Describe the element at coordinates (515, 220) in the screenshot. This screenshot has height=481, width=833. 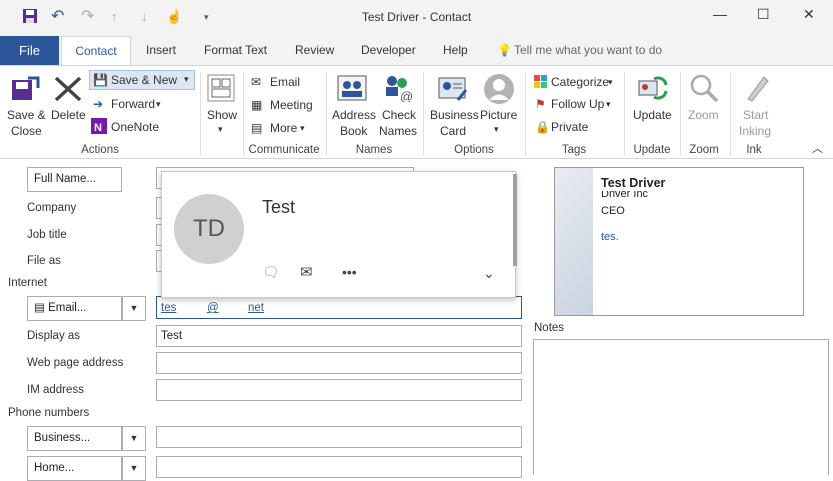
I see `scrollbar` at that location.